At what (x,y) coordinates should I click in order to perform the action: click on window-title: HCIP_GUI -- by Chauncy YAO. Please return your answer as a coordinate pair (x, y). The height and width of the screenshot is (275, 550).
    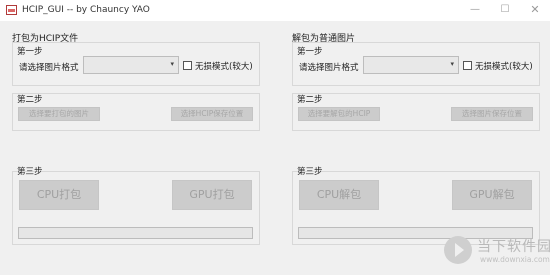
    Looking at the image, I should click on (86, 10).